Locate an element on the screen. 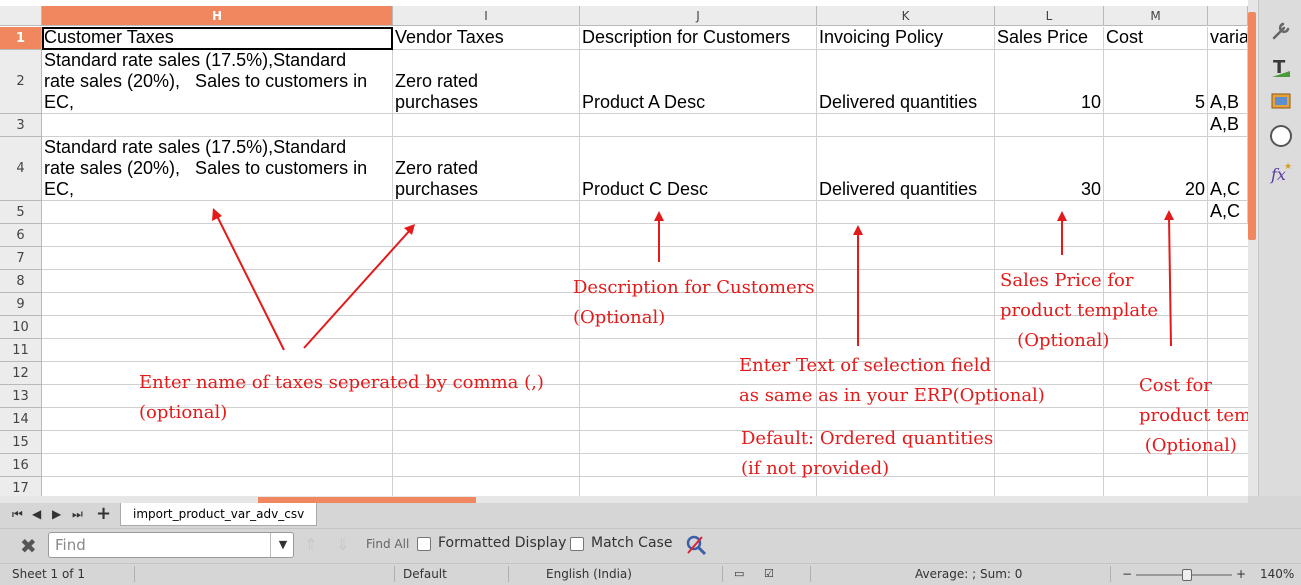 This screenshot has height=585, width=1301. last-sheet-button: ⏭ is located at coordinates (77, 514).